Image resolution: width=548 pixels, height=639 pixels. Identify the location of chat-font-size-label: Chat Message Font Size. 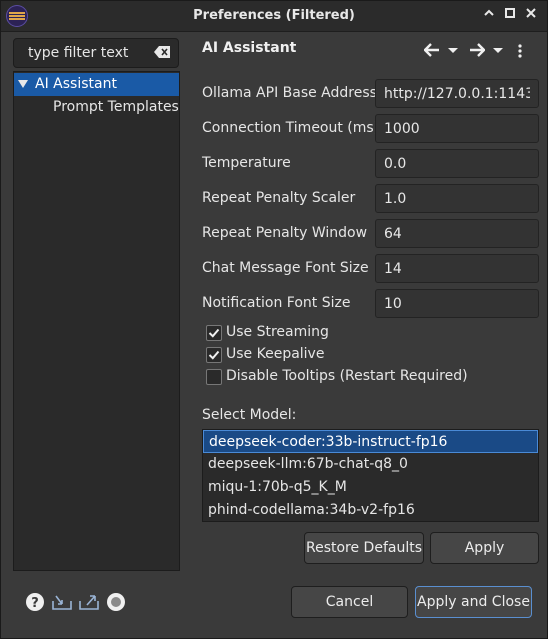
(285, 268).